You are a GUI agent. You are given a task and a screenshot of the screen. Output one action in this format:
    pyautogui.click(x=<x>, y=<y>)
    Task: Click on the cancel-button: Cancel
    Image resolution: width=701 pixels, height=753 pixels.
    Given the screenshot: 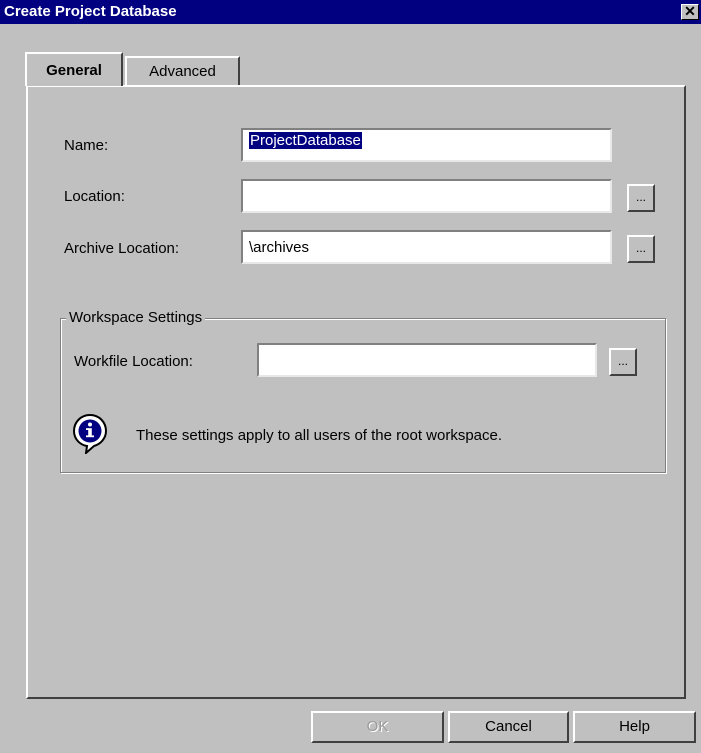 What is the action you would take?
    pyautogui.click(x=508, y=727)
    